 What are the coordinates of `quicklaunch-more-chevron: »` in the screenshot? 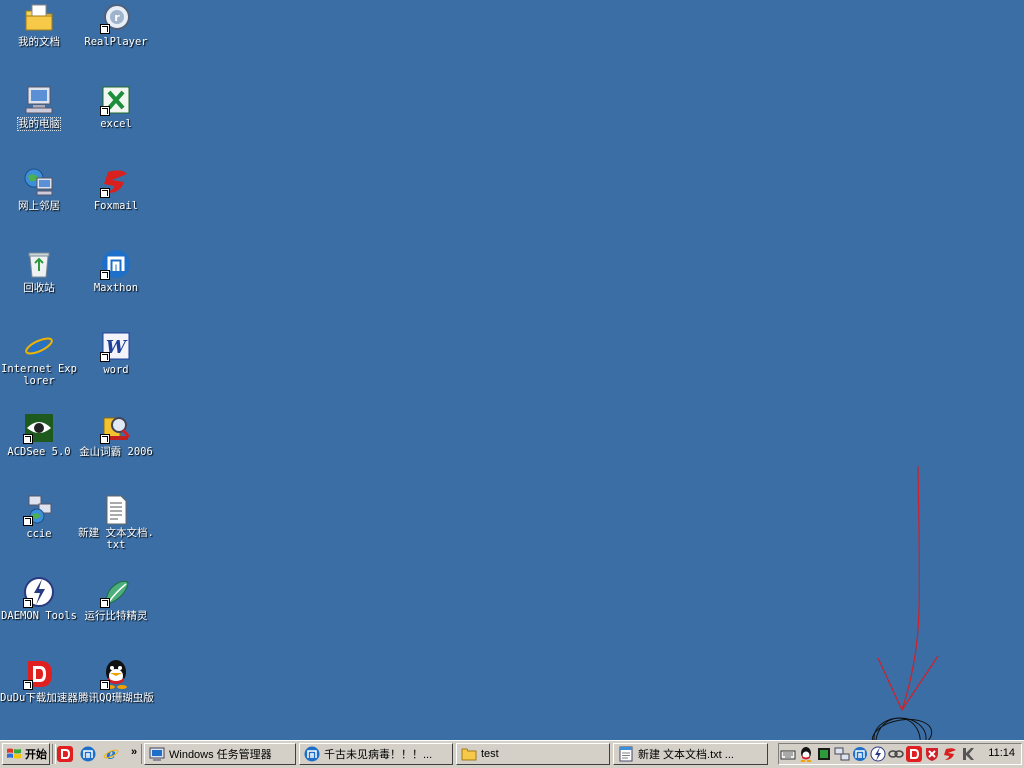 It's located at (134, 752).